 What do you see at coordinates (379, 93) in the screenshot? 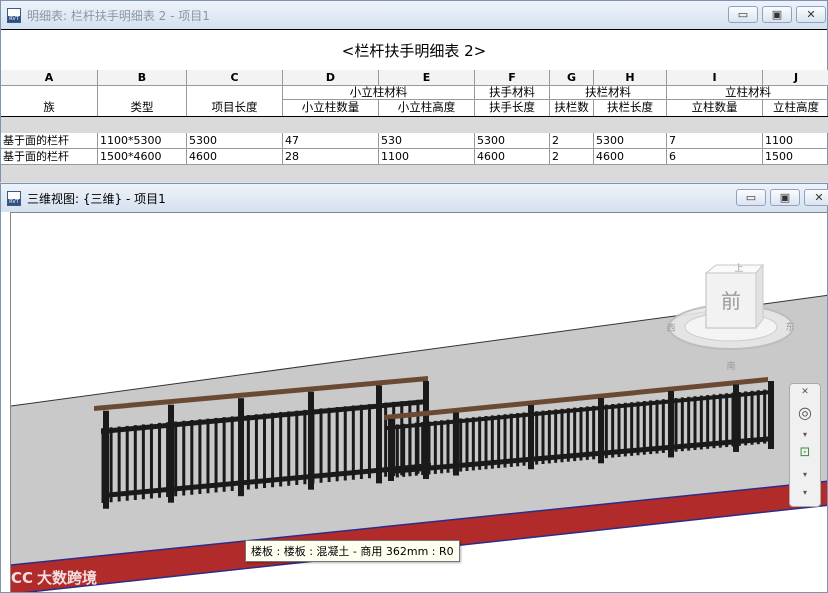
I see `group-header: 小立柱材料` at bounding box center [379, 93].